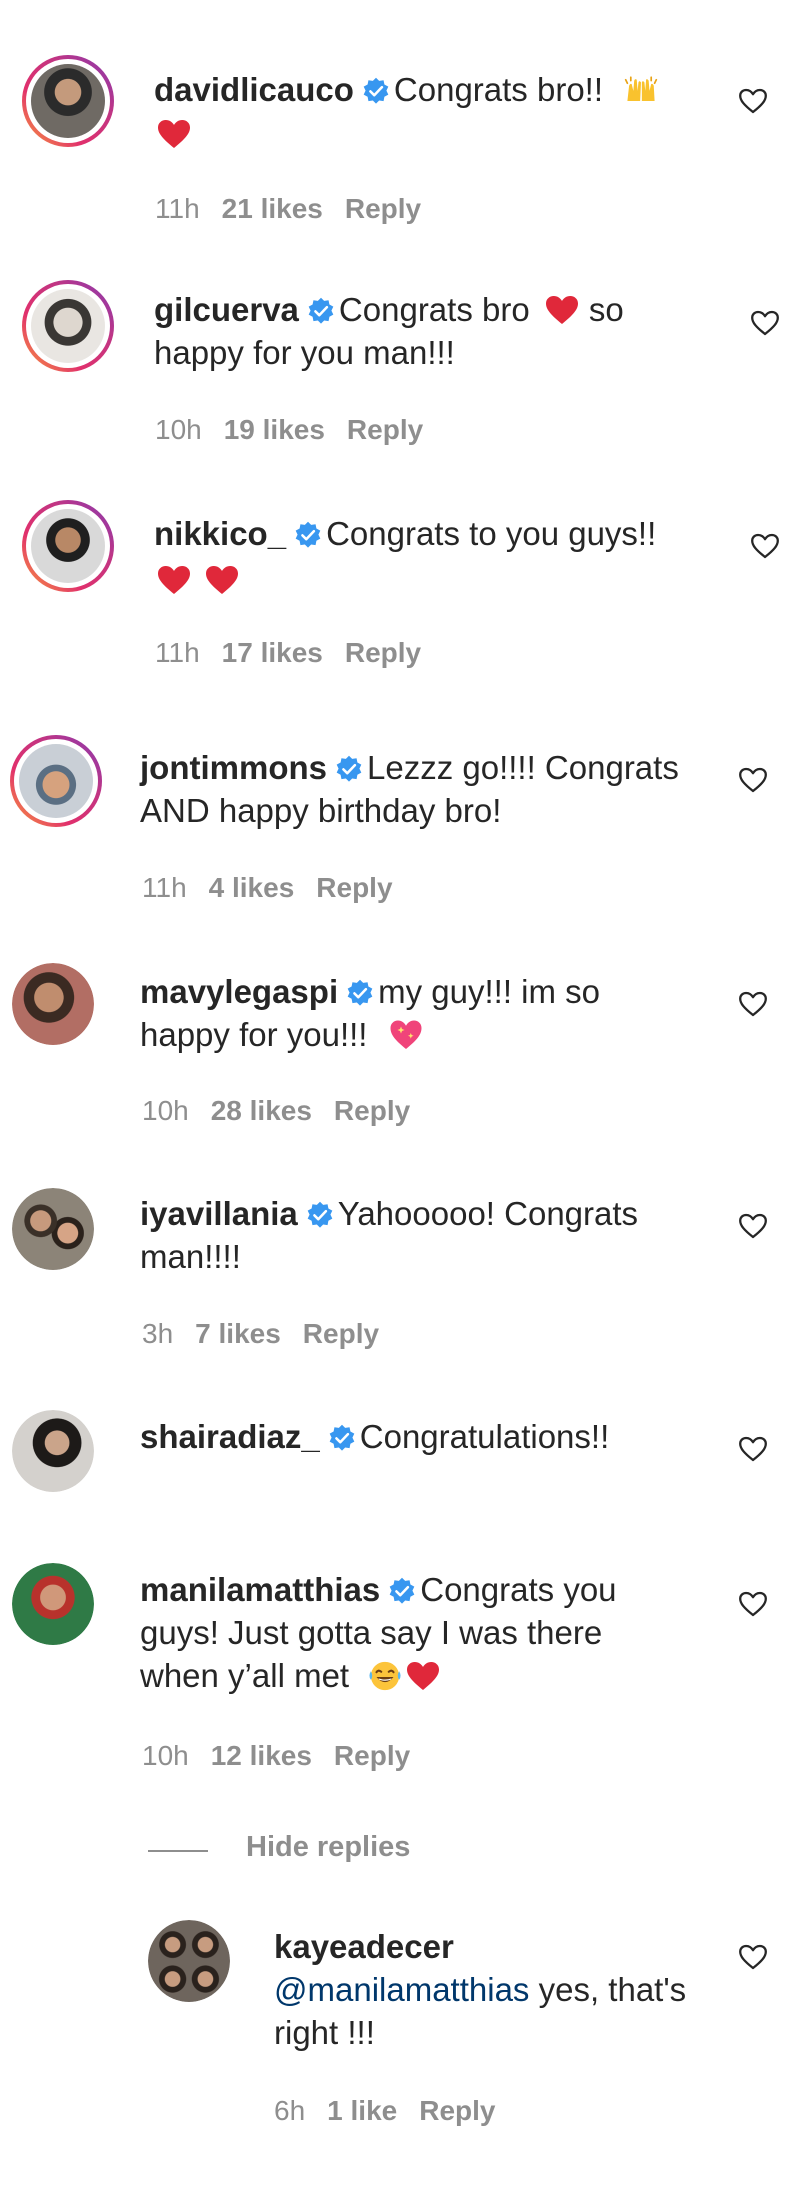 The image size is (800, 2197). Describe the element at coordinates (261, 1755) in the screenshot. I see `likes-count: 12 likes` at that location.